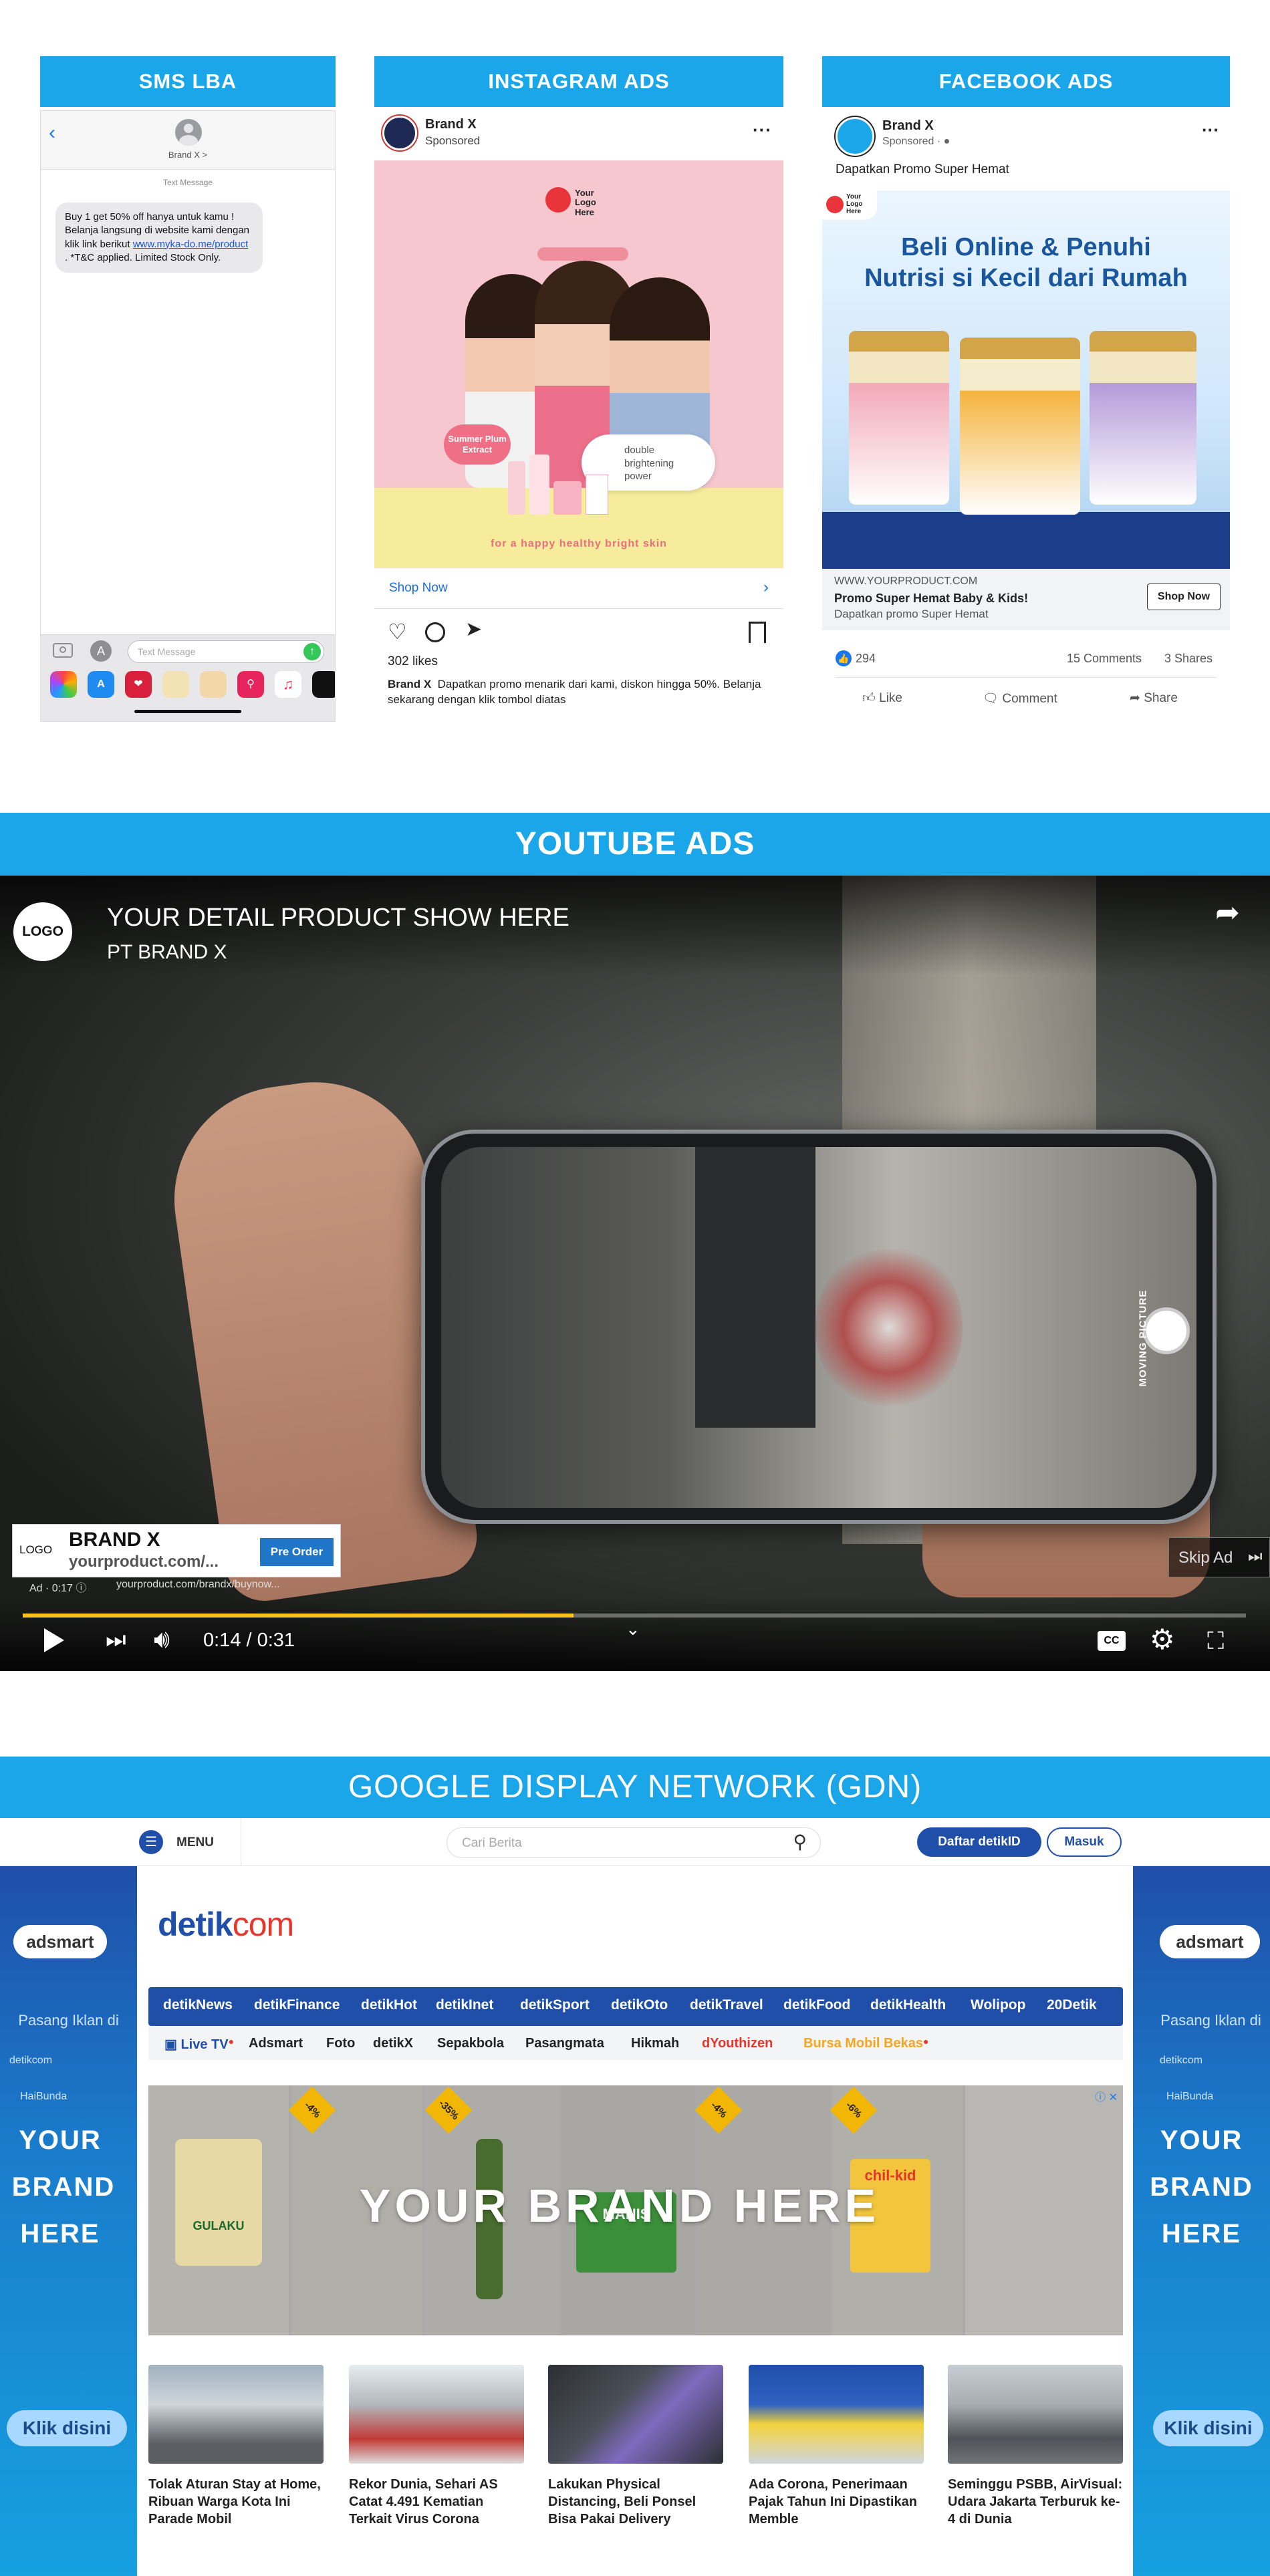 The width and height of the screenshot is (1270, 2576). Describe the element at coordinates (167, 952) in the screenshot. I see `yt-channel-name: PT BRAND X` at that location.